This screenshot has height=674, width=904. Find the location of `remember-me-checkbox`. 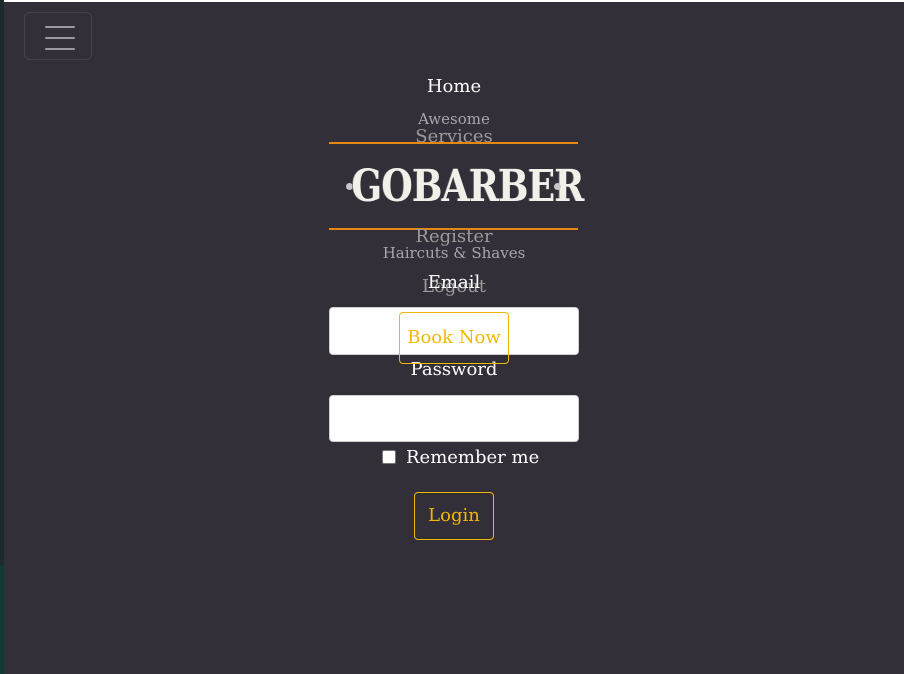

remember-me-checkbox is located at coordinates (389, 457).